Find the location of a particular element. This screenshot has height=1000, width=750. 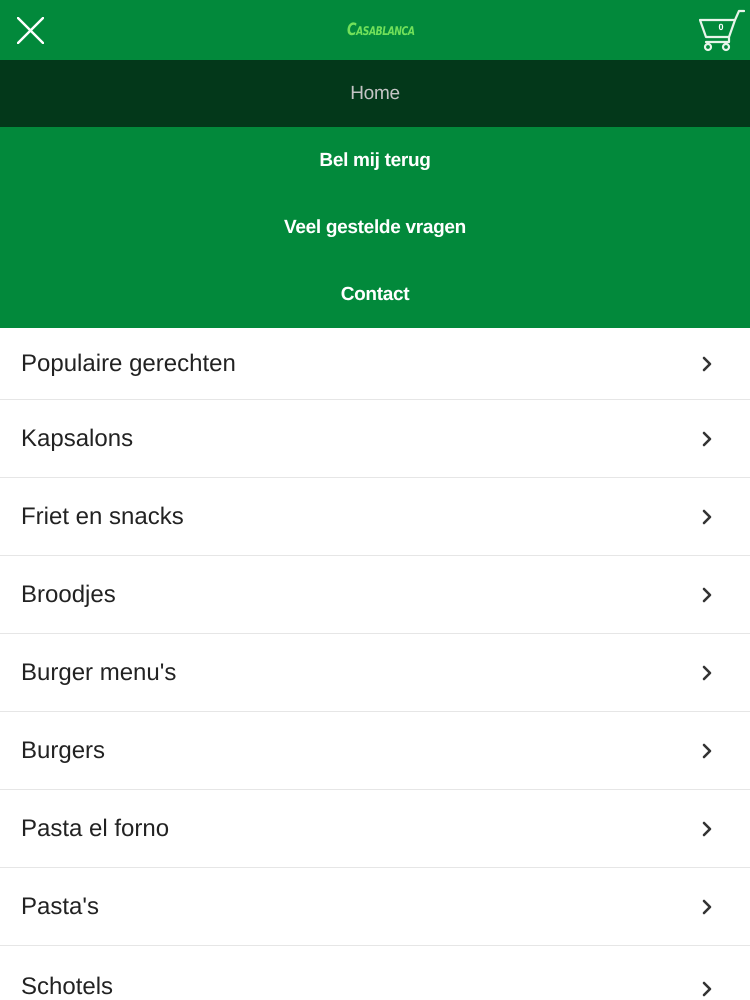

category-item: Pasta el forno is located at coordinates (375, 829).